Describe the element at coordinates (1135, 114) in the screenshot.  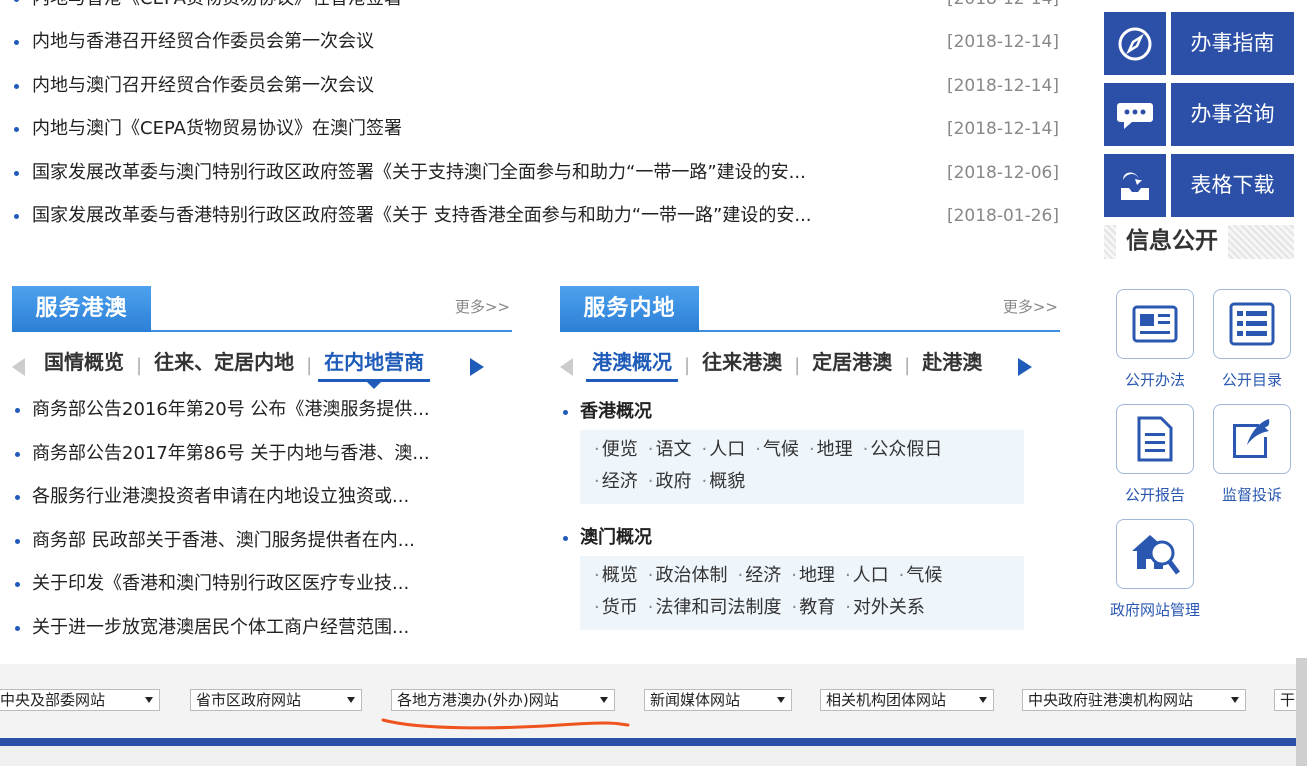
I see `chat-bubble-icon` at that location.